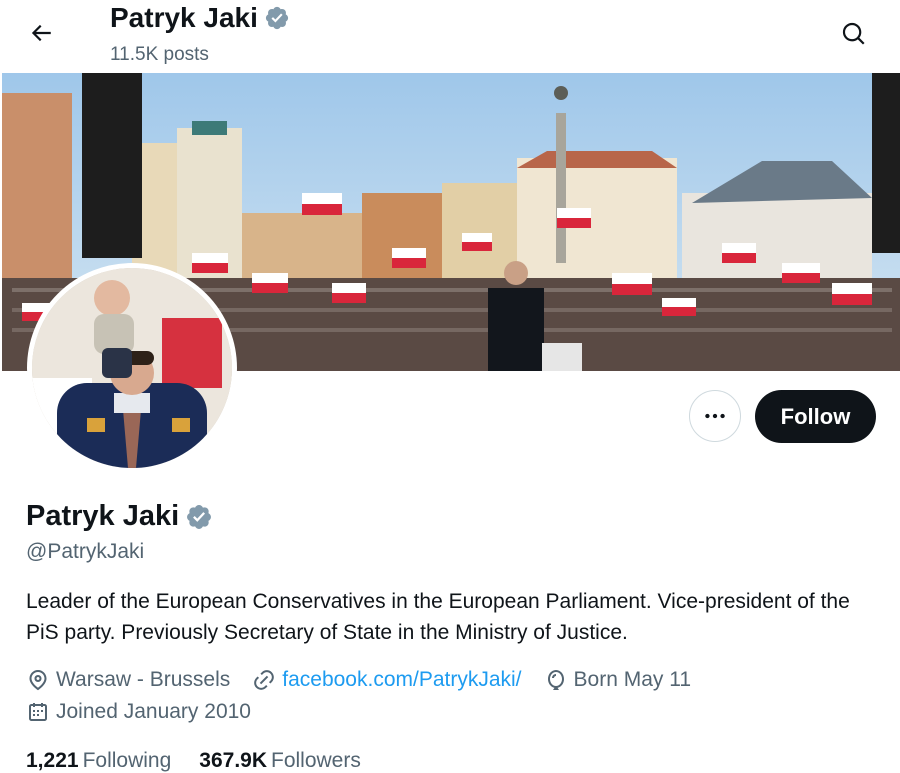  Describe the element at coordinates (316, 760) in the screenshot. I see `followers-label: Followers` at that location.